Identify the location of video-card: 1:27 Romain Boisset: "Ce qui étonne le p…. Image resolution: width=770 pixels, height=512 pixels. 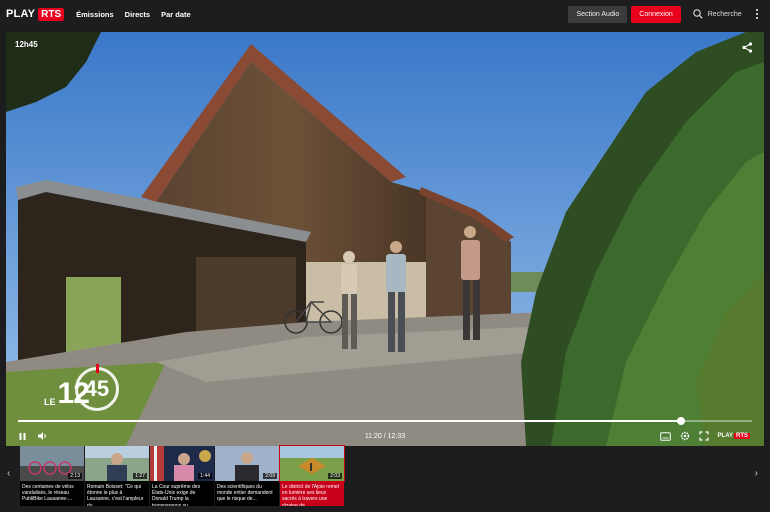
(117, 476).